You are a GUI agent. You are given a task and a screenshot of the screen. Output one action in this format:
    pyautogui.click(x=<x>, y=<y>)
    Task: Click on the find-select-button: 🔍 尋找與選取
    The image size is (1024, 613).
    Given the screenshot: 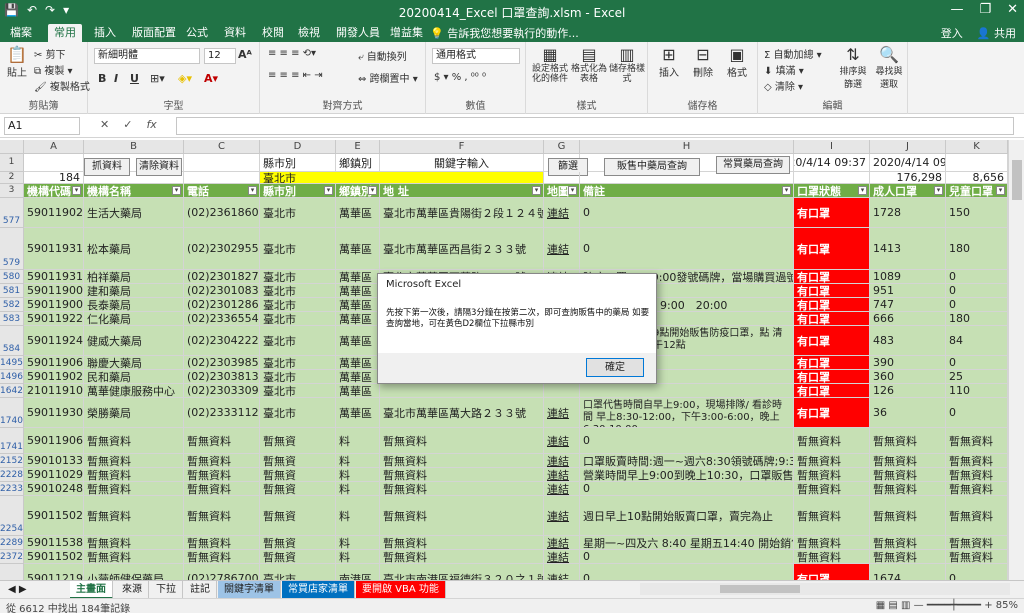 What is the action you would take?
    pyautogui.click(x=889, y=68)
    